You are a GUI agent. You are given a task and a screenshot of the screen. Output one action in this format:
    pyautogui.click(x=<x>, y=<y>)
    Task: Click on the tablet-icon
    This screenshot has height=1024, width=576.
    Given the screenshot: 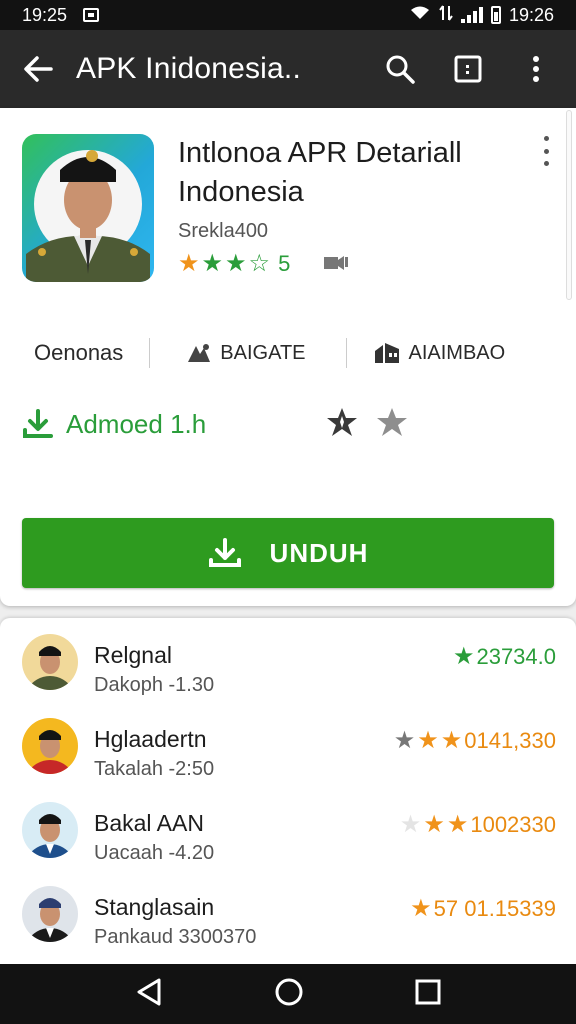 What is the action you would take?
    pyautogui.click(x=468, y=69)
    